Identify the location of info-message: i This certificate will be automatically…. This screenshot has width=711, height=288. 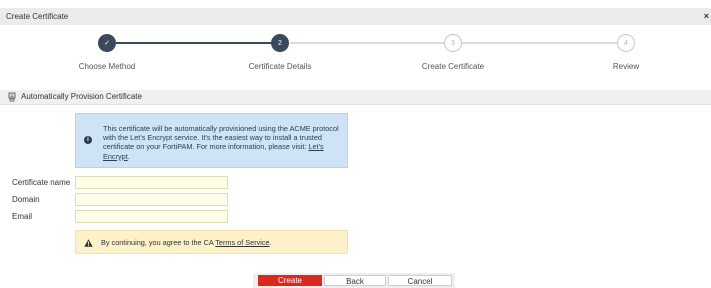
(211, 140).